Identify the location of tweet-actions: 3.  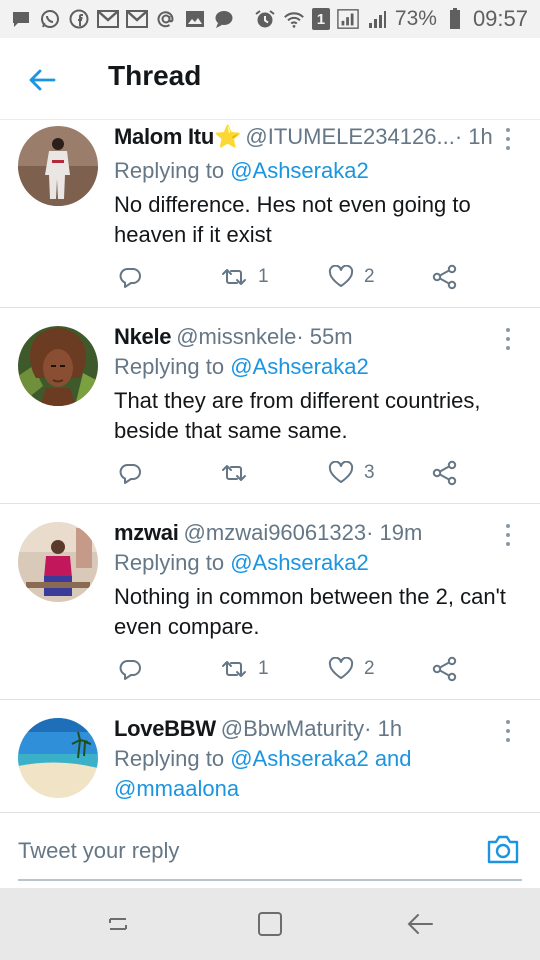
(298, 473).